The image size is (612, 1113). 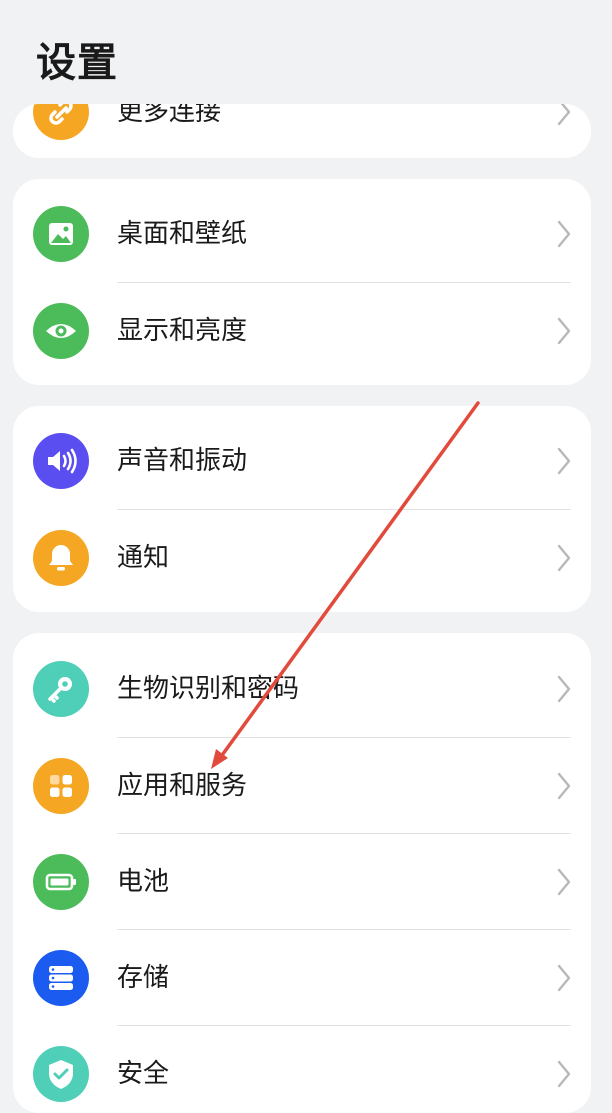 I want to click on battery-icon, so click(x=61, y=882).